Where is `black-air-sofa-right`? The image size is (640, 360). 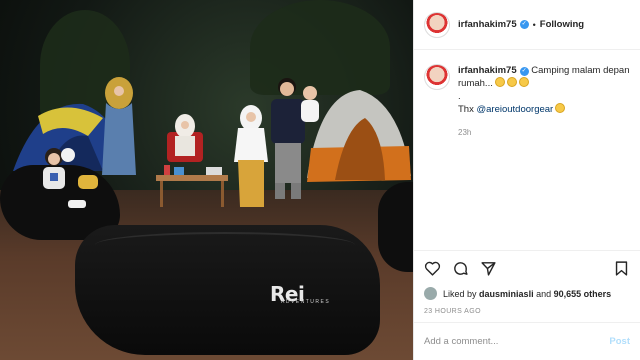
black-air-sofa-right is located at coordinates (395, 227).